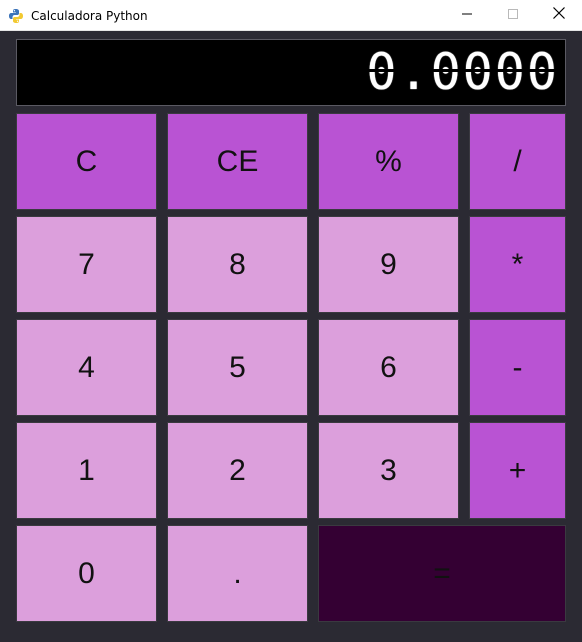 The height and width of the screenshot is (642, 582). I want to click on digit-4-button: 4, so click(86, 367).